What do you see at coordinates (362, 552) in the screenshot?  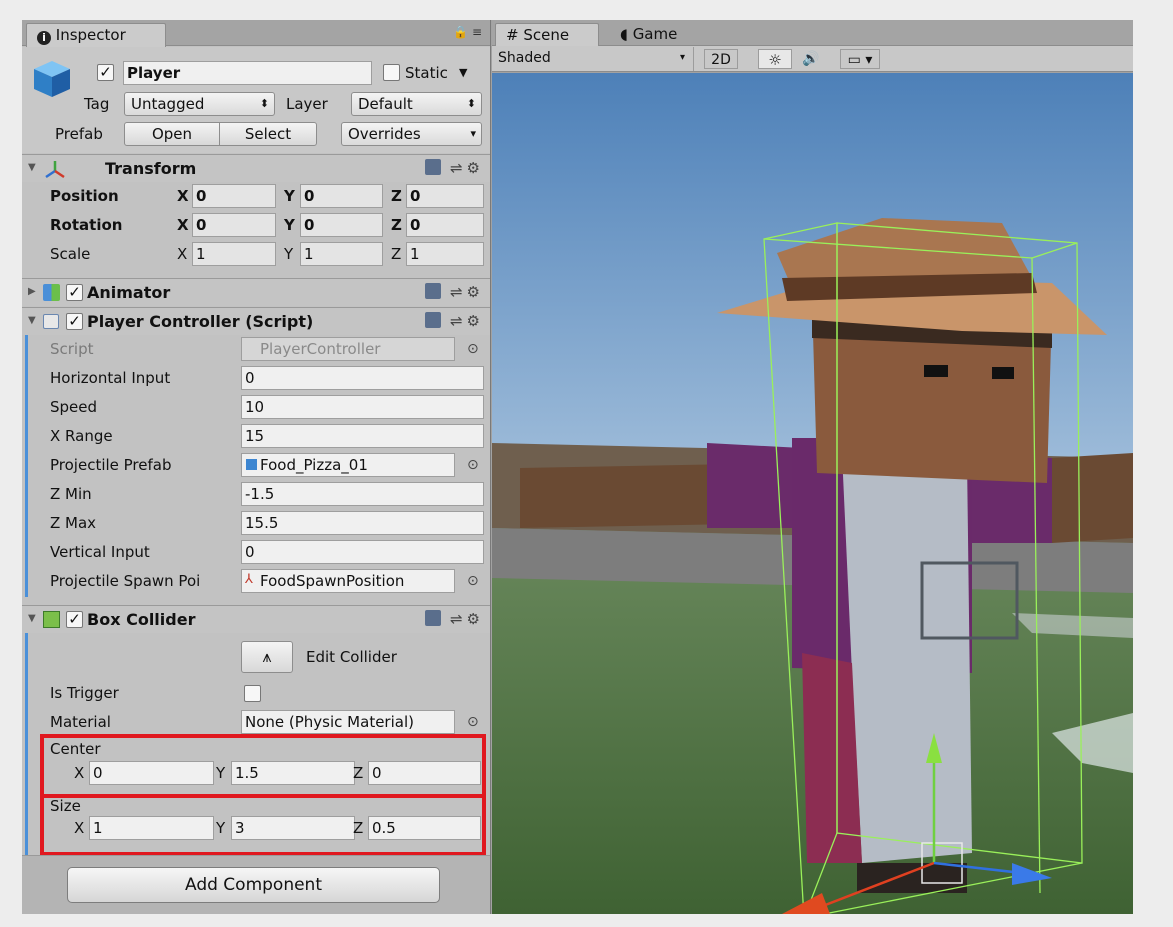 I see `vertical-input-field: 0` at bounding box center [362, 552].